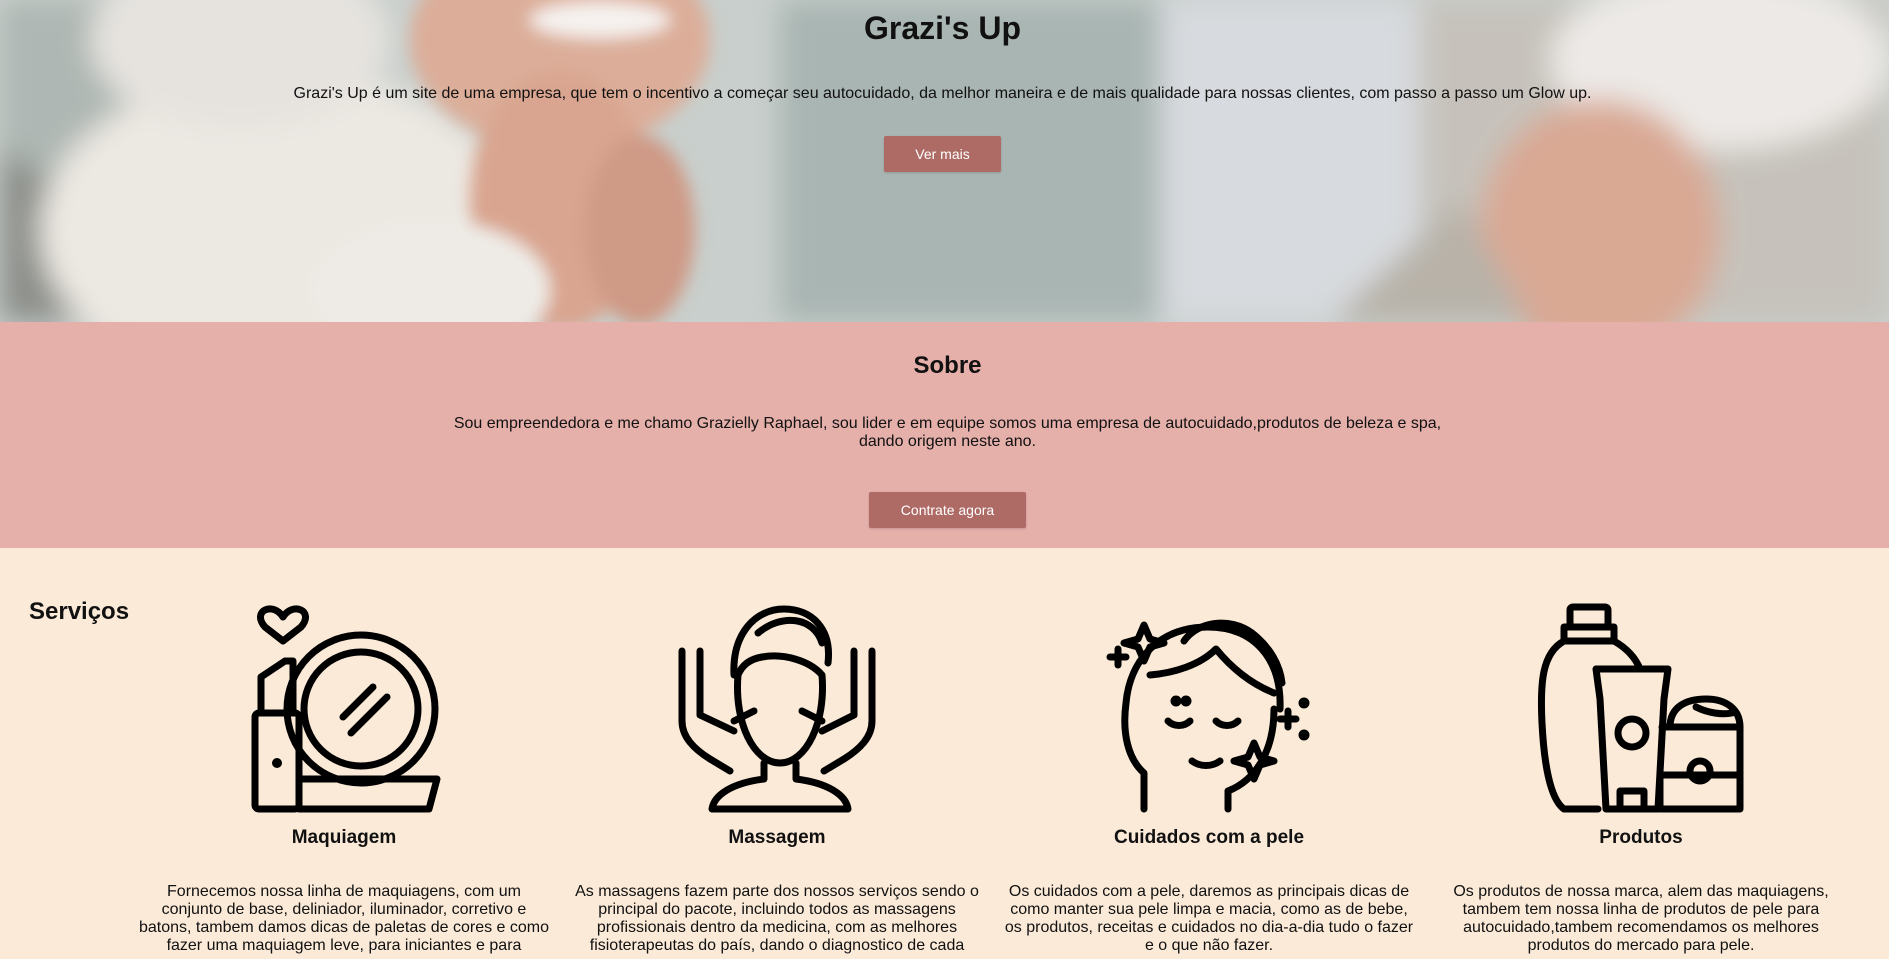  What do you see at coordinates (942, 28) in the screenshot?
I see `hero-title: Grazi's Up` at bounding box center [942, 28].